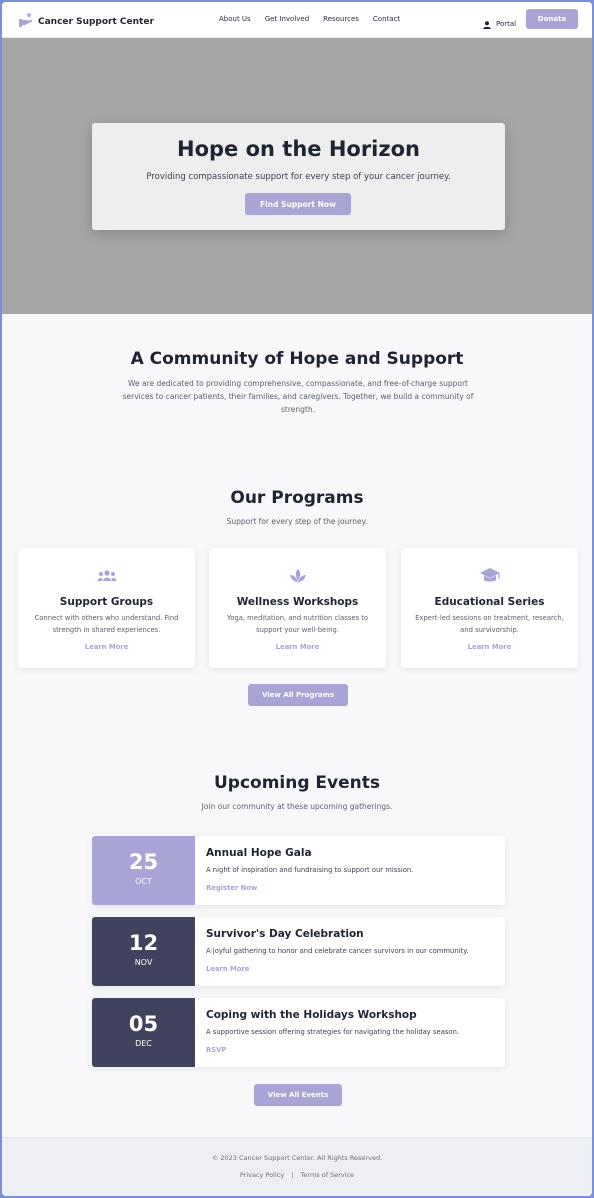  What do you see at coordinates (297, 359) in the screenshot?
I see `community-title: A Community of Hope and Support` at bounding box center [297, 359].